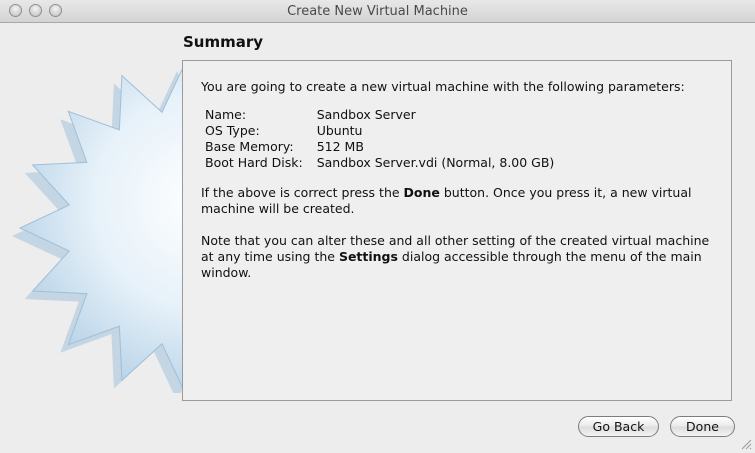 The height and width of the screenshot is (453, 755). I want to click on param-label: OS Type:, so click(232, 130).